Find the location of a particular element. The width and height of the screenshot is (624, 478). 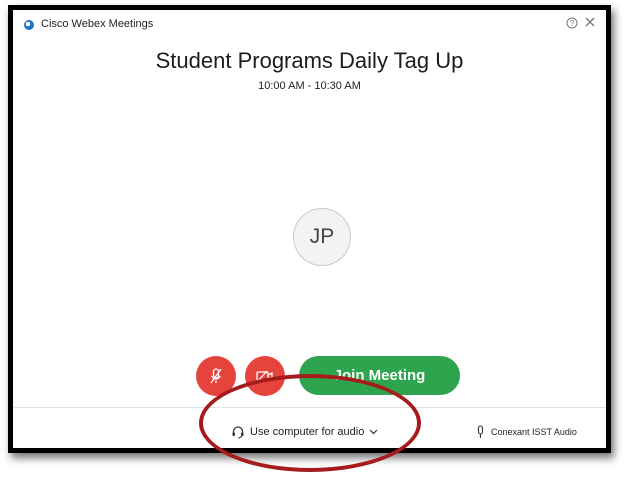

audio-device-selector: Conexant ISST Audio is located at coordinates (526, 432).